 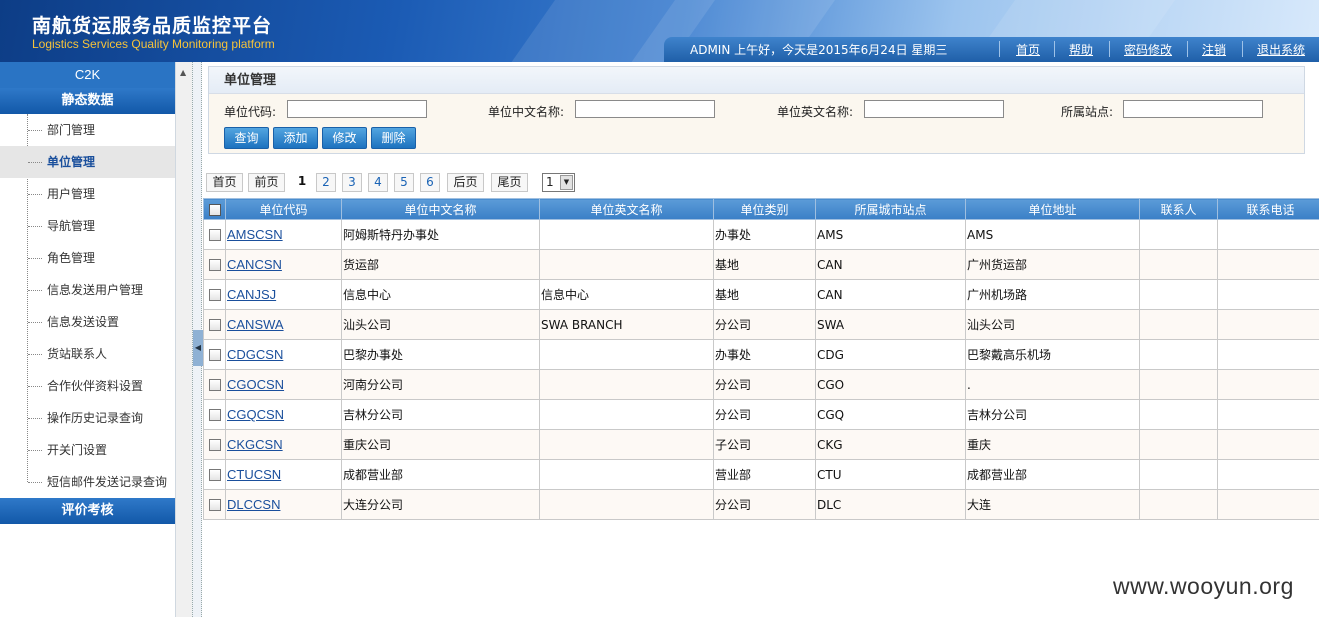 I want to click on panel-title: 单位管理, so click(x=756, y=80).